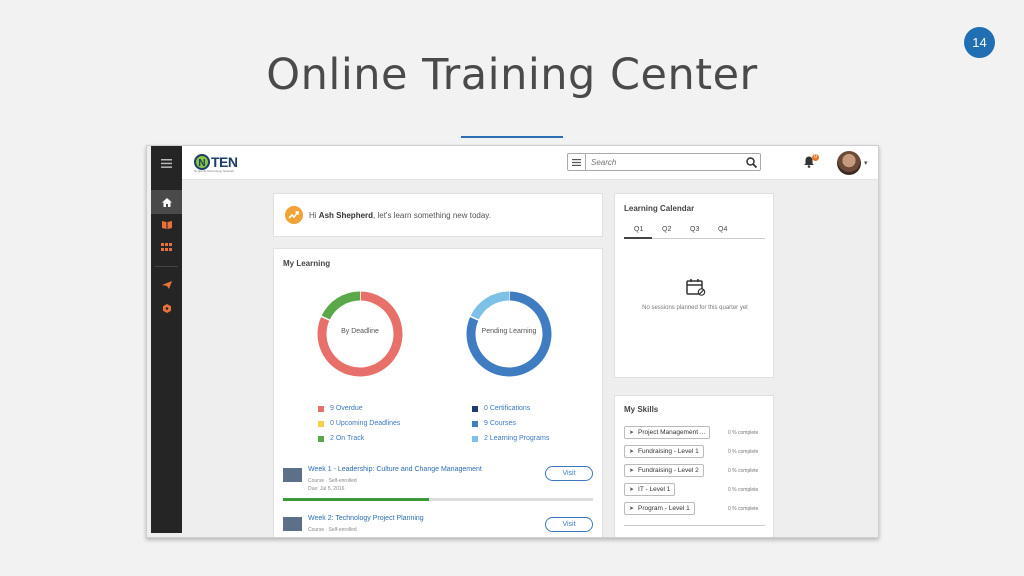 Image resolution: width=1024 pixels, height=576 pixels. Describe the element at coordinates (722, 229) in the screenshot. I see `tab-q4: Q4` at that location.